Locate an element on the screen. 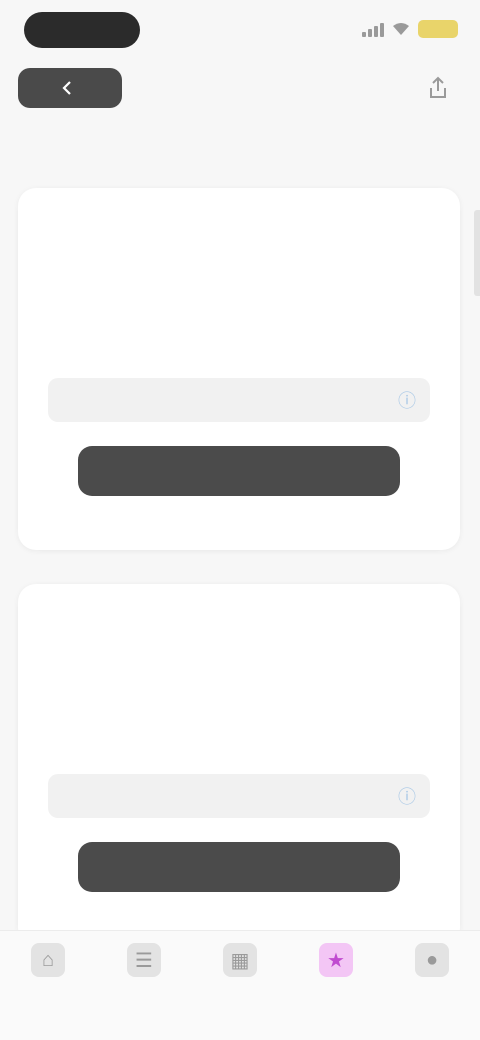 The width and height of the screenshot is (480, 1040). tab-grid: ▦ is located at coordinates (240, 985).